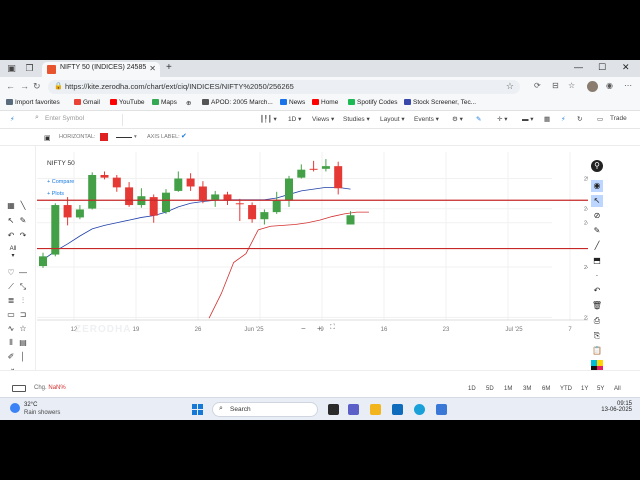 This screenshot has height=480, width=640. I want to click on browser-tab: NIFTY 50 (INDICES) 24585 - Kite ✕, so click(101, 69).